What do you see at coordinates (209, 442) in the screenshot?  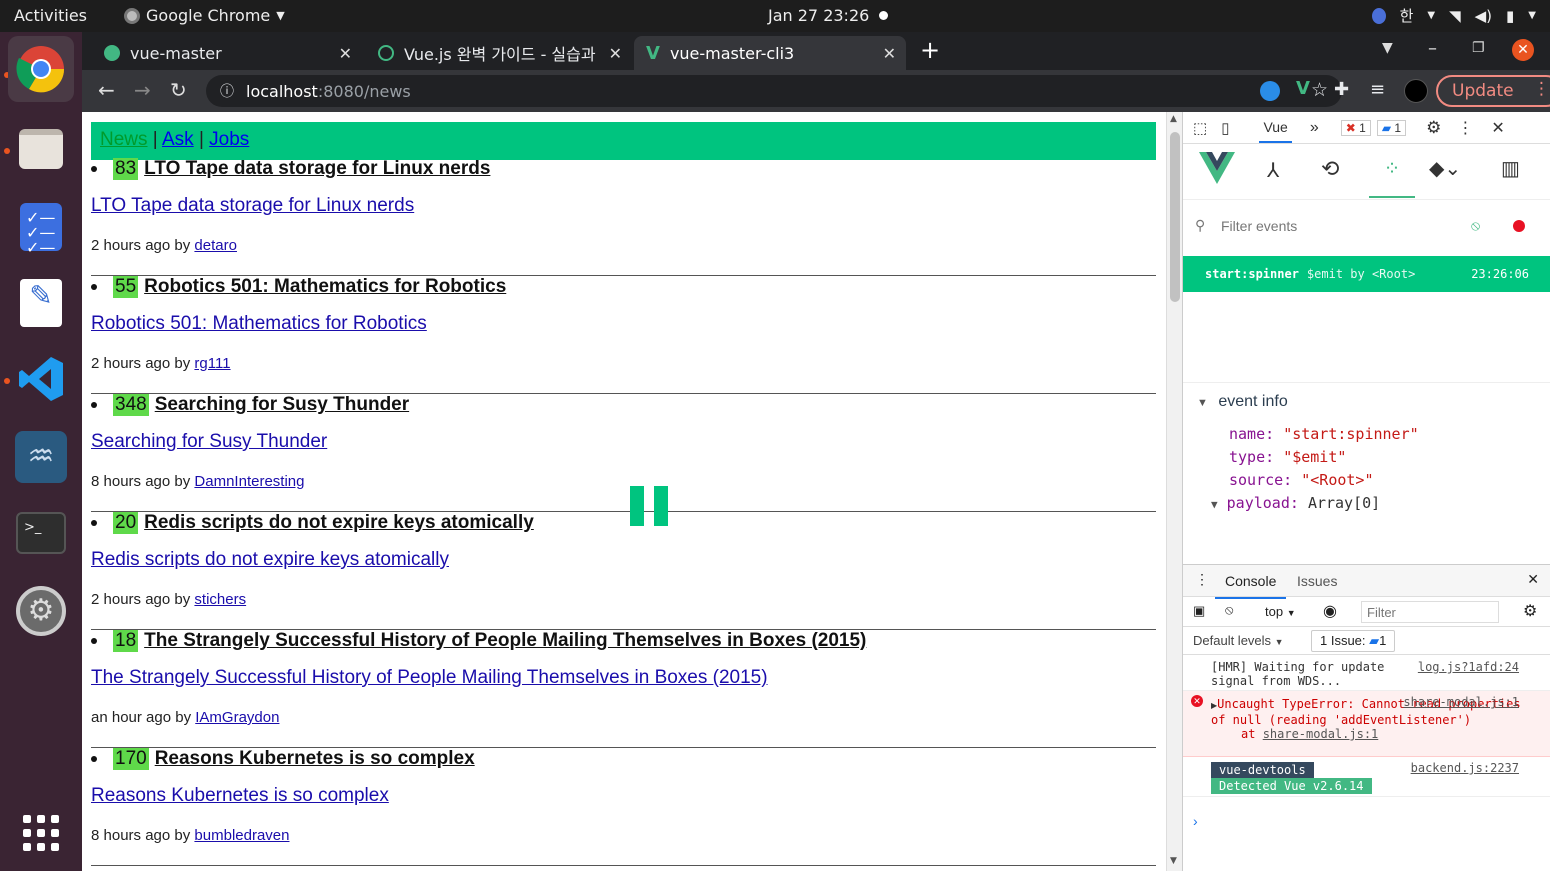 I see `item-link: Searching for Susy Thunder` at bounding box center [209, 442].